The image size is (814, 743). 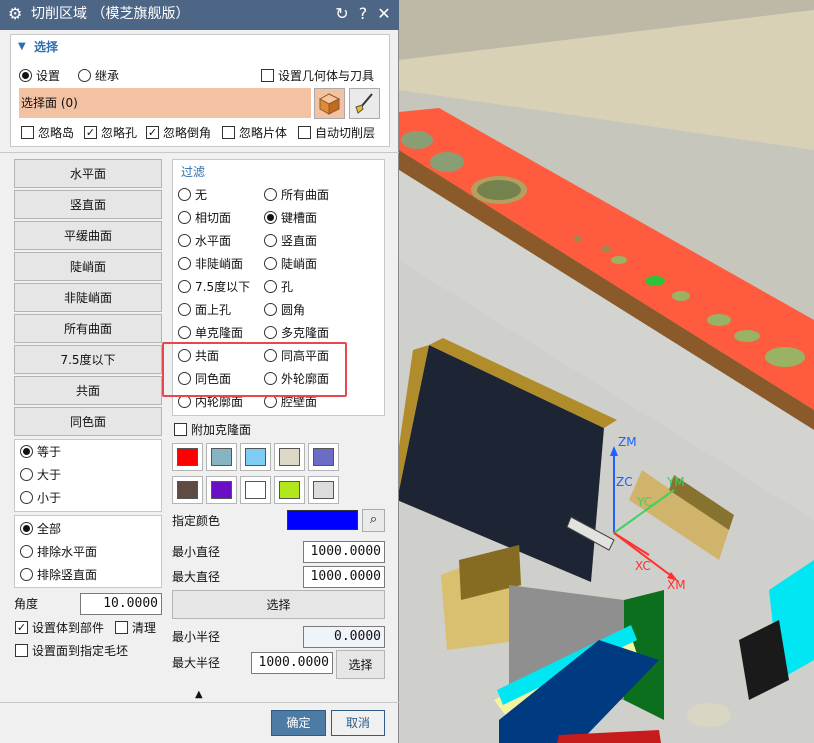 What do you see at coordinates (165, 103) in the screenshot?
I see `select-face-field: 选择面 (0)` at bounding box center [165, 103].